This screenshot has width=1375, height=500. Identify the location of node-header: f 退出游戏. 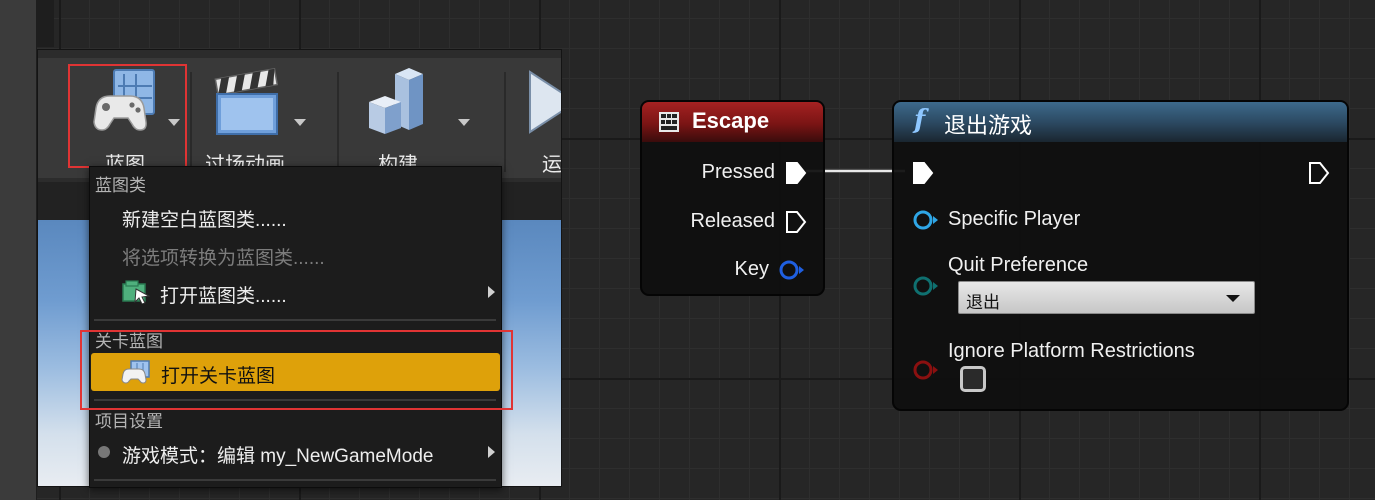
(1120, 122).